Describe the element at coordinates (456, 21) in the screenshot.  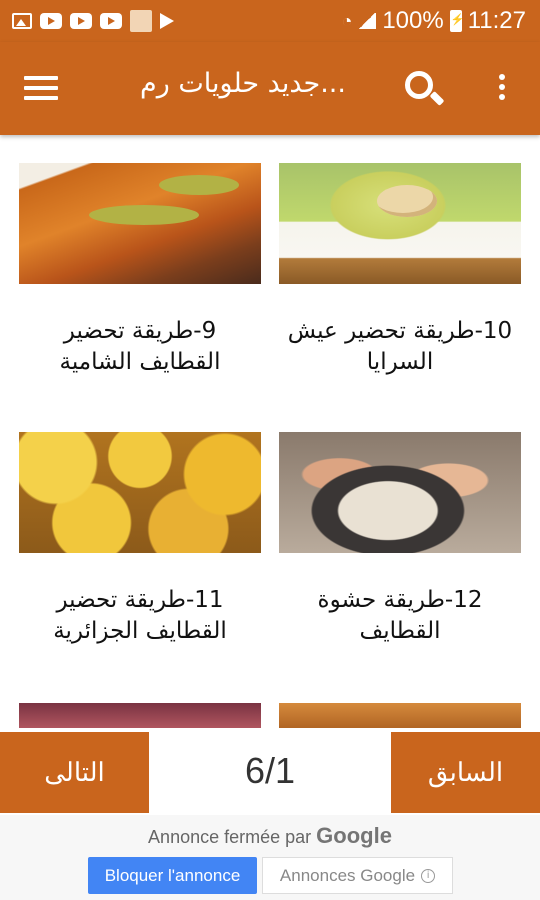
I see `battery-icon` at that location.